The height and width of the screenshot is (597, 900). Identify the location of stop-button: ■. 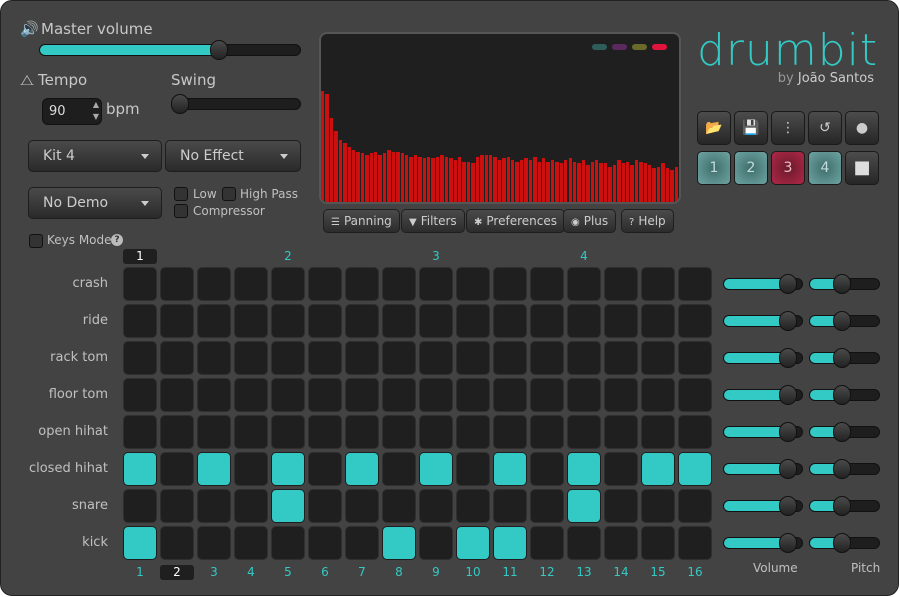
(862, 168).